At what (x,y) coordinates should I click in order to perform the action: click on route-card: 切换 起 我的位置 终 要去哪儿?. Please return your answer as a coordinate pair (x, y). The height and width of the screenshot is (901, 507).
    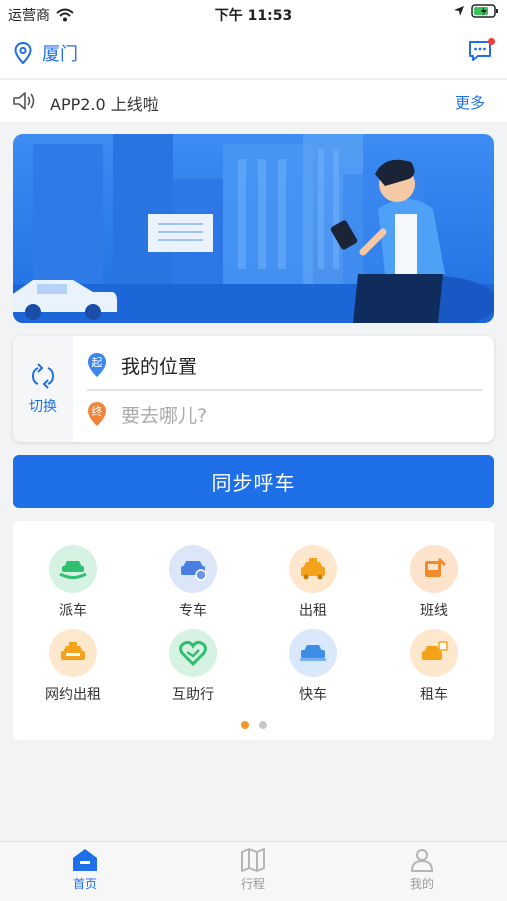
    Looking at the image, I should click on (253, 389).